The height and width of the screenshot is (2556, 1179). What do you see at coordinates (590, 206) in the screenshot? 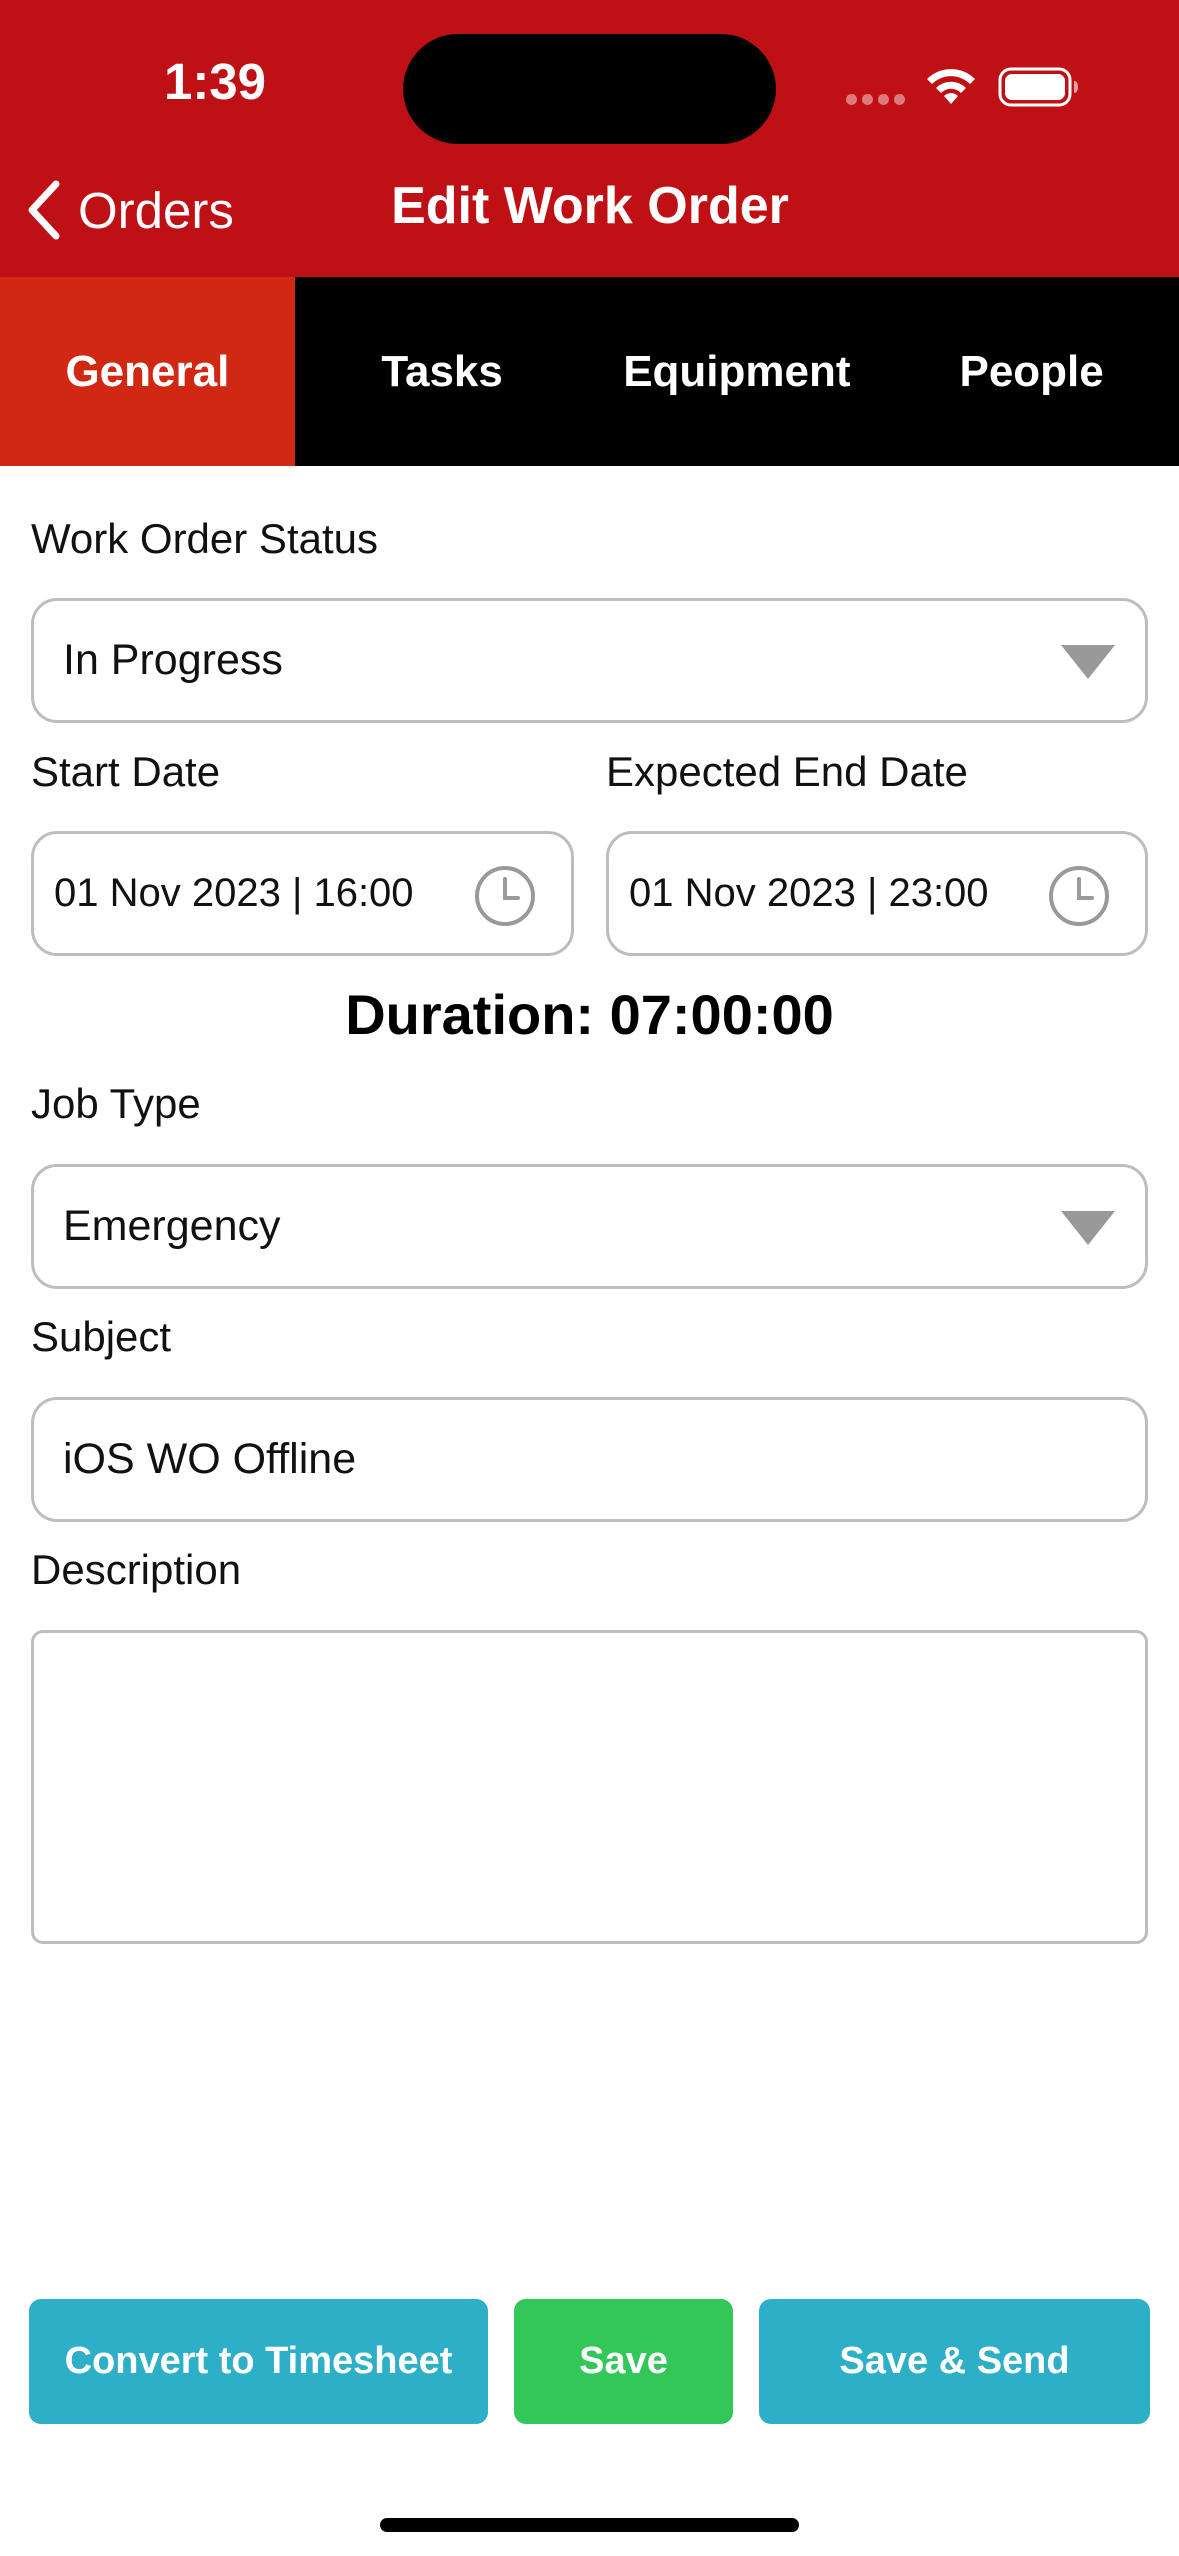
I see `page-title: Edit Work Order` at bounding box center [590, 206].